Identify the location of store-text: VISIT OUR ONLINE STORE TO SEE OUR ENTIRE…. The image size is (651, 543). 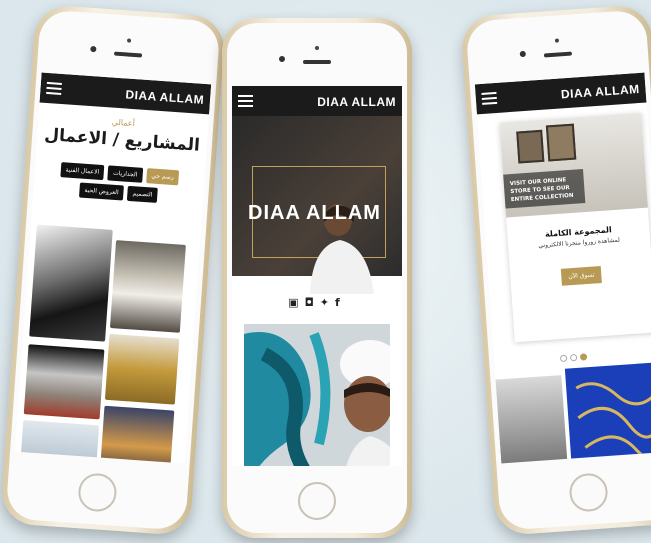
(541, 190).